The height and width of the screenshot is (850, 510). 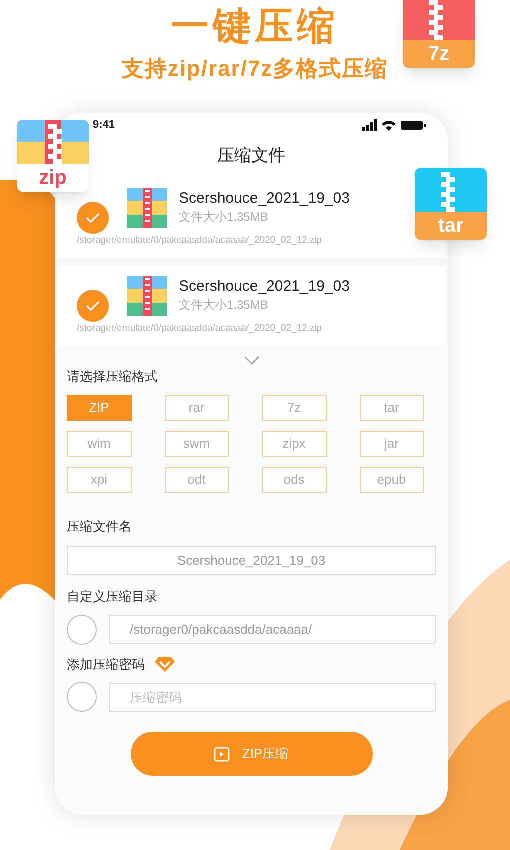 What do you see at coordinates (251, 560) in the screenshot?
I see `filename-field: Scershouce_2021_19_03` at bounding box center [251, 560].